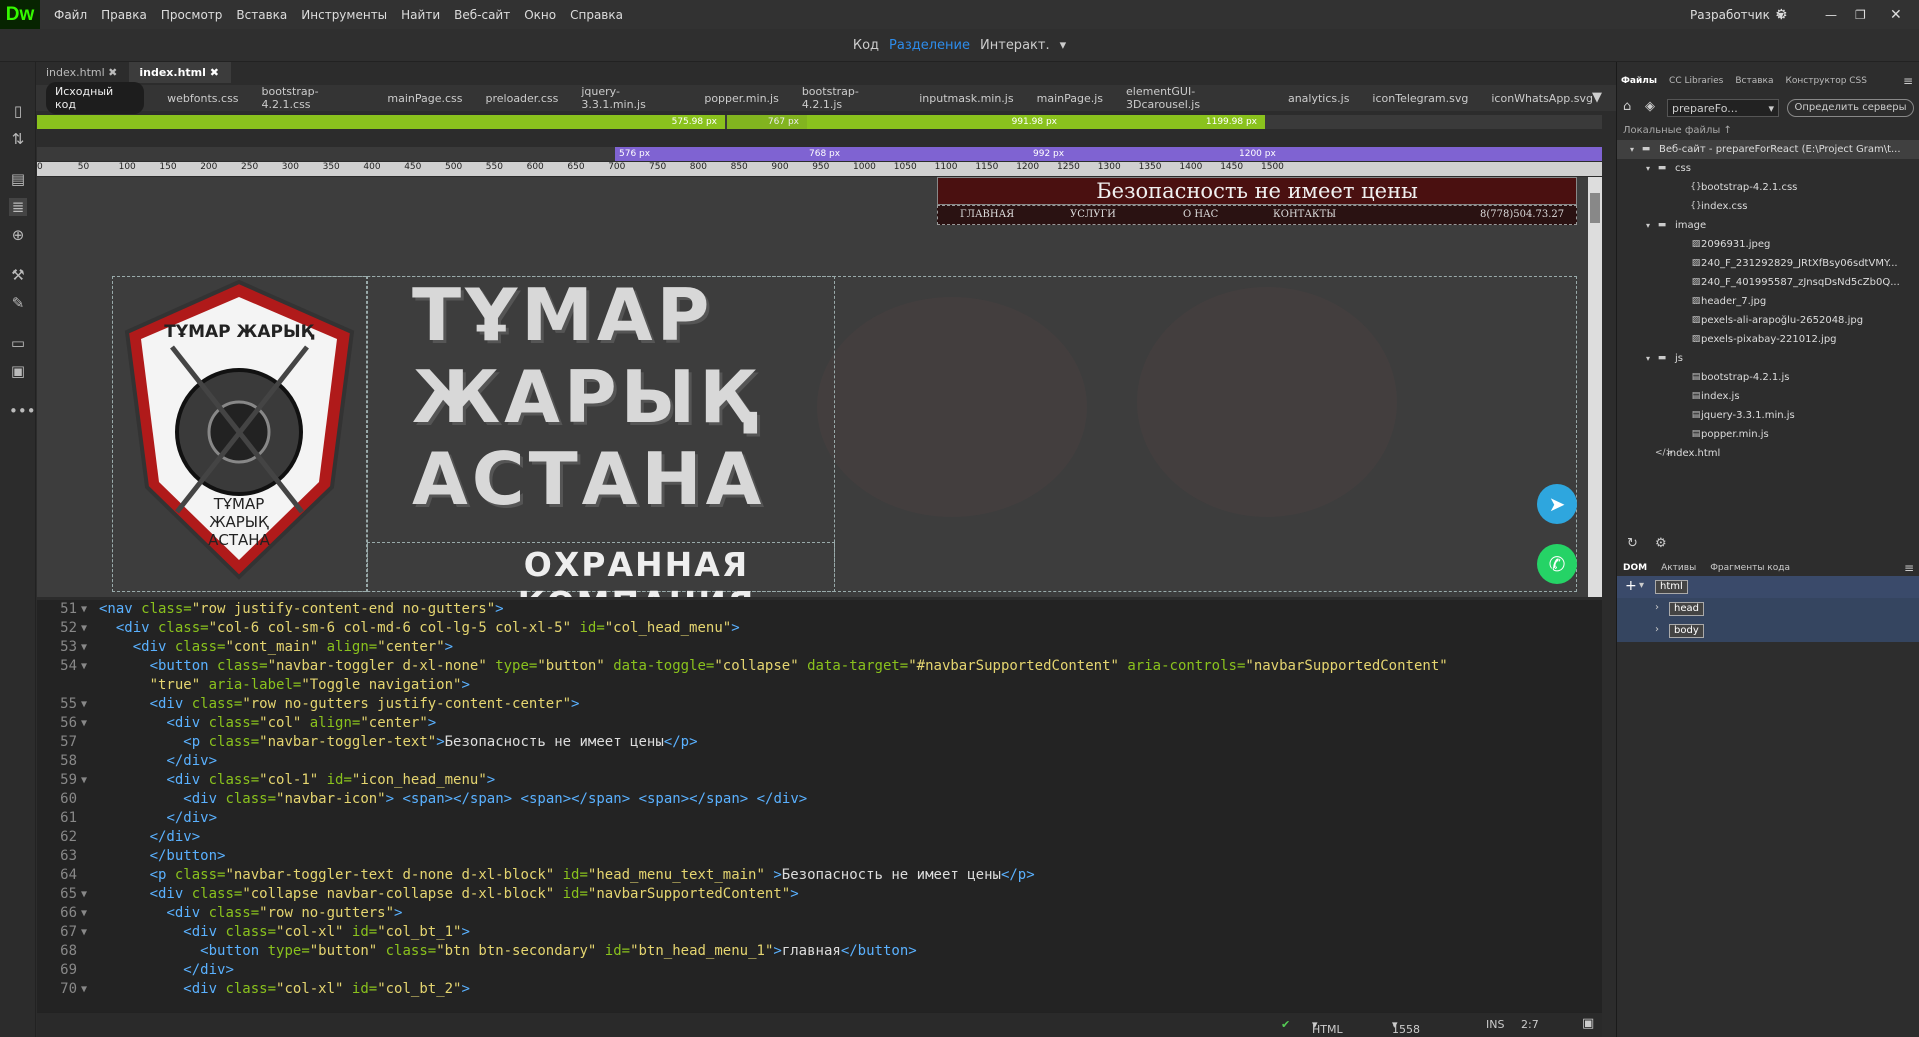 This screenshot has width=1919, height=1037. I want to click on file-tree-item: ▨ pexels-ali-arapoğlu-2652048.jpg, so click(1768, 320).